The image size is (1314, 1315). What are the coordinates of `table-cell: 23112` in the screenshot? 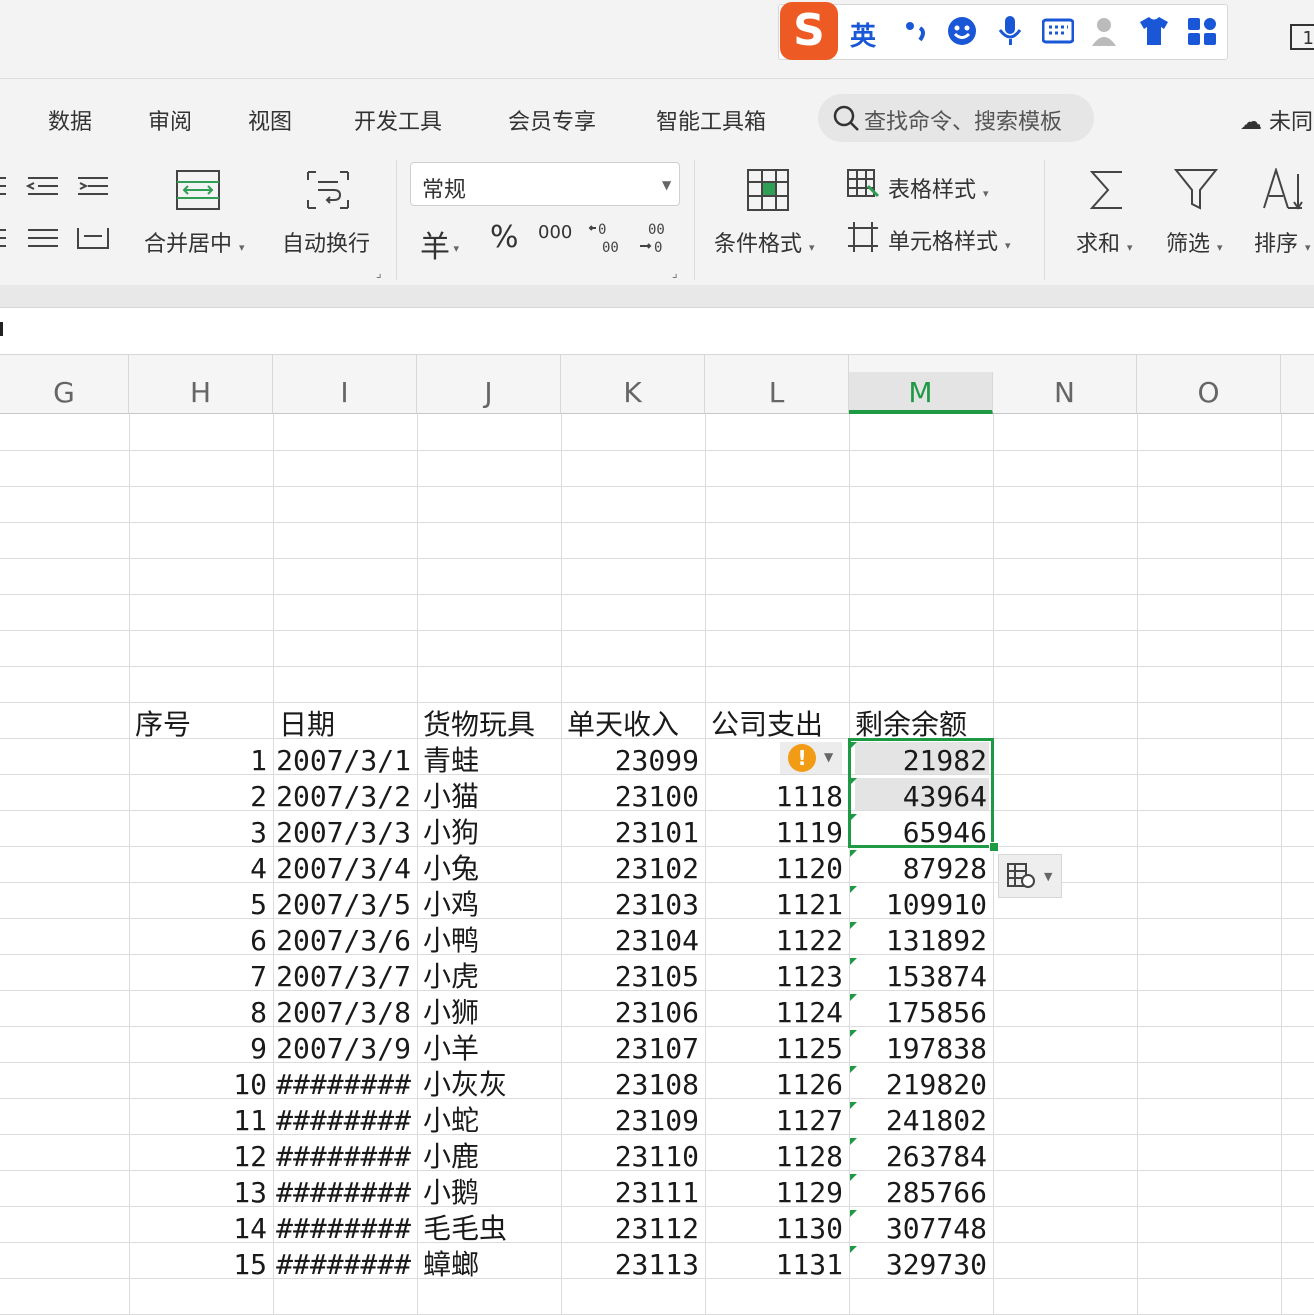 It's located at (633, 1226).